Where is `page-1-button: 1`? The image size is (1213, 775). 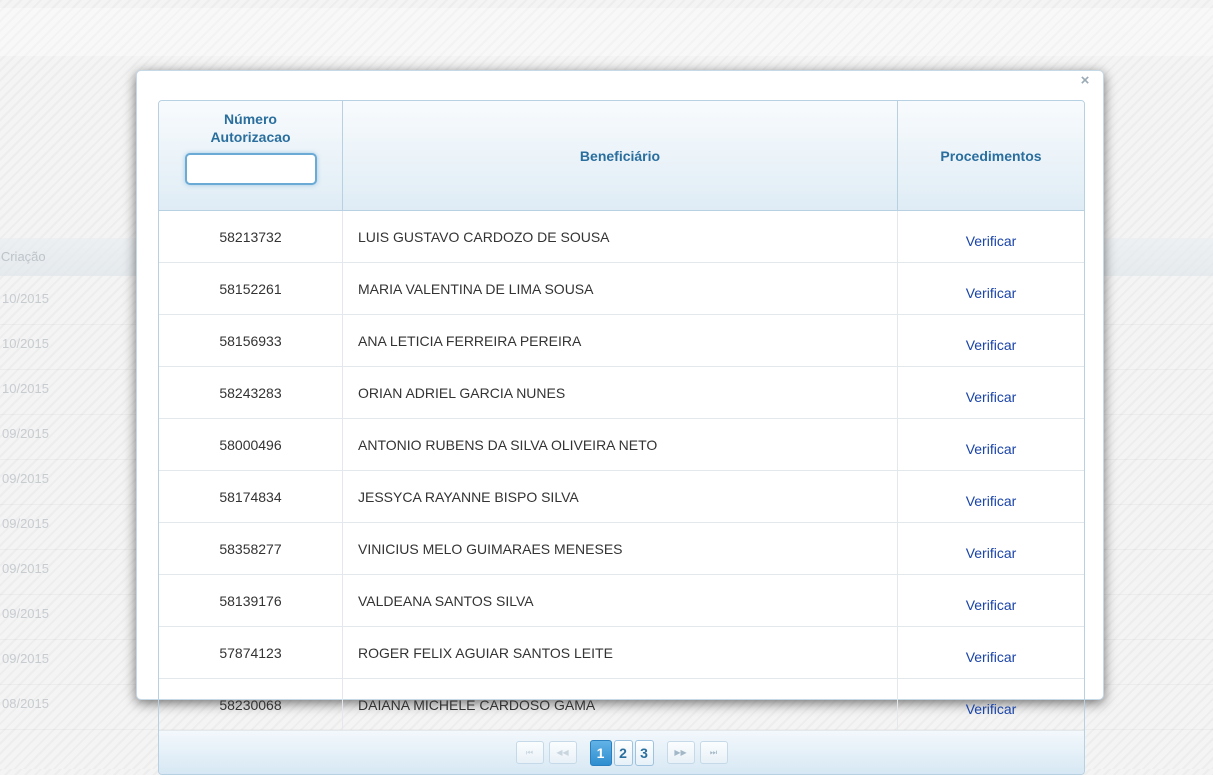 page-1-button: 1 is located at coordinates (600, 752).